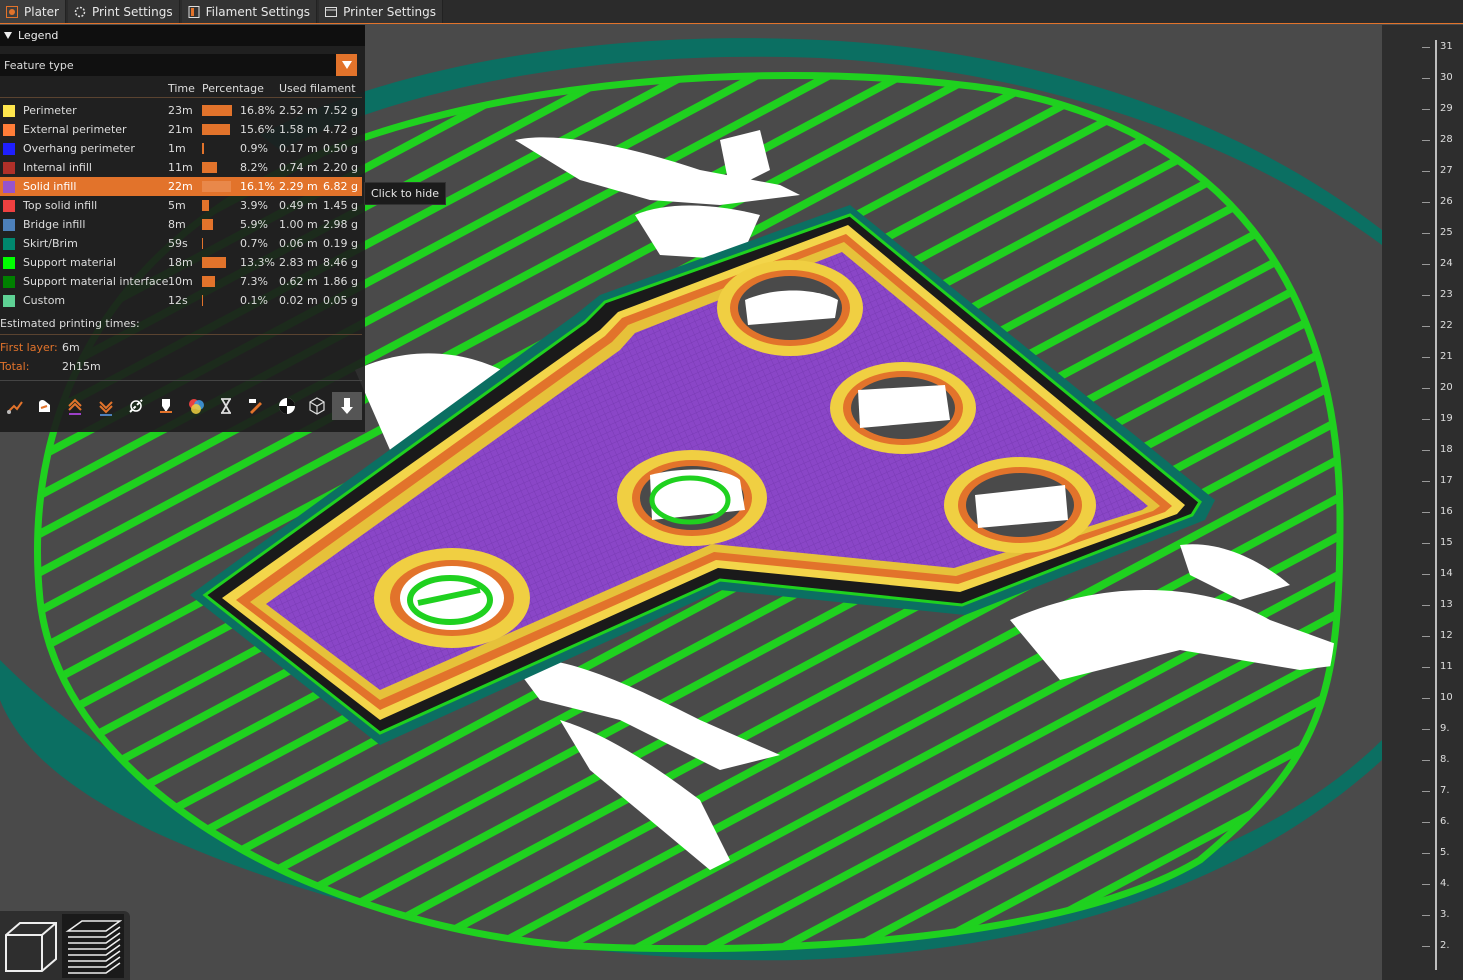  Describe the element at coordinates (181, 262) in the screenshot. I see `legend-row: Support material 18m 13.3% 2.83 m 8.46 g` at that location.